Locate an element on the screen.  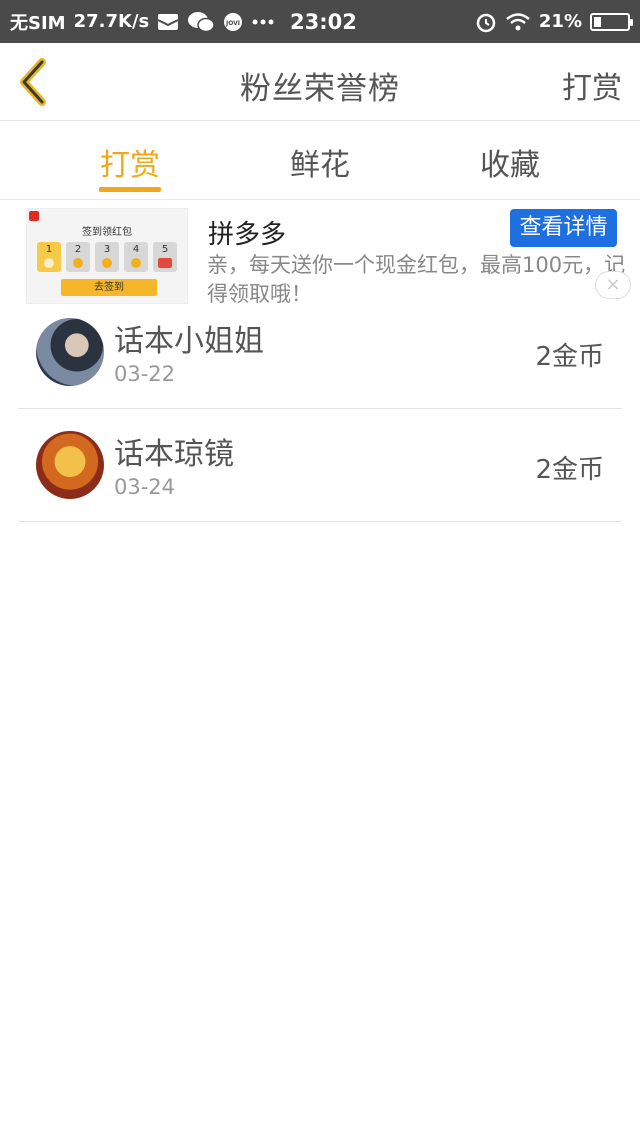
ad-day-number: 1 is located at coordinates (49, 249).